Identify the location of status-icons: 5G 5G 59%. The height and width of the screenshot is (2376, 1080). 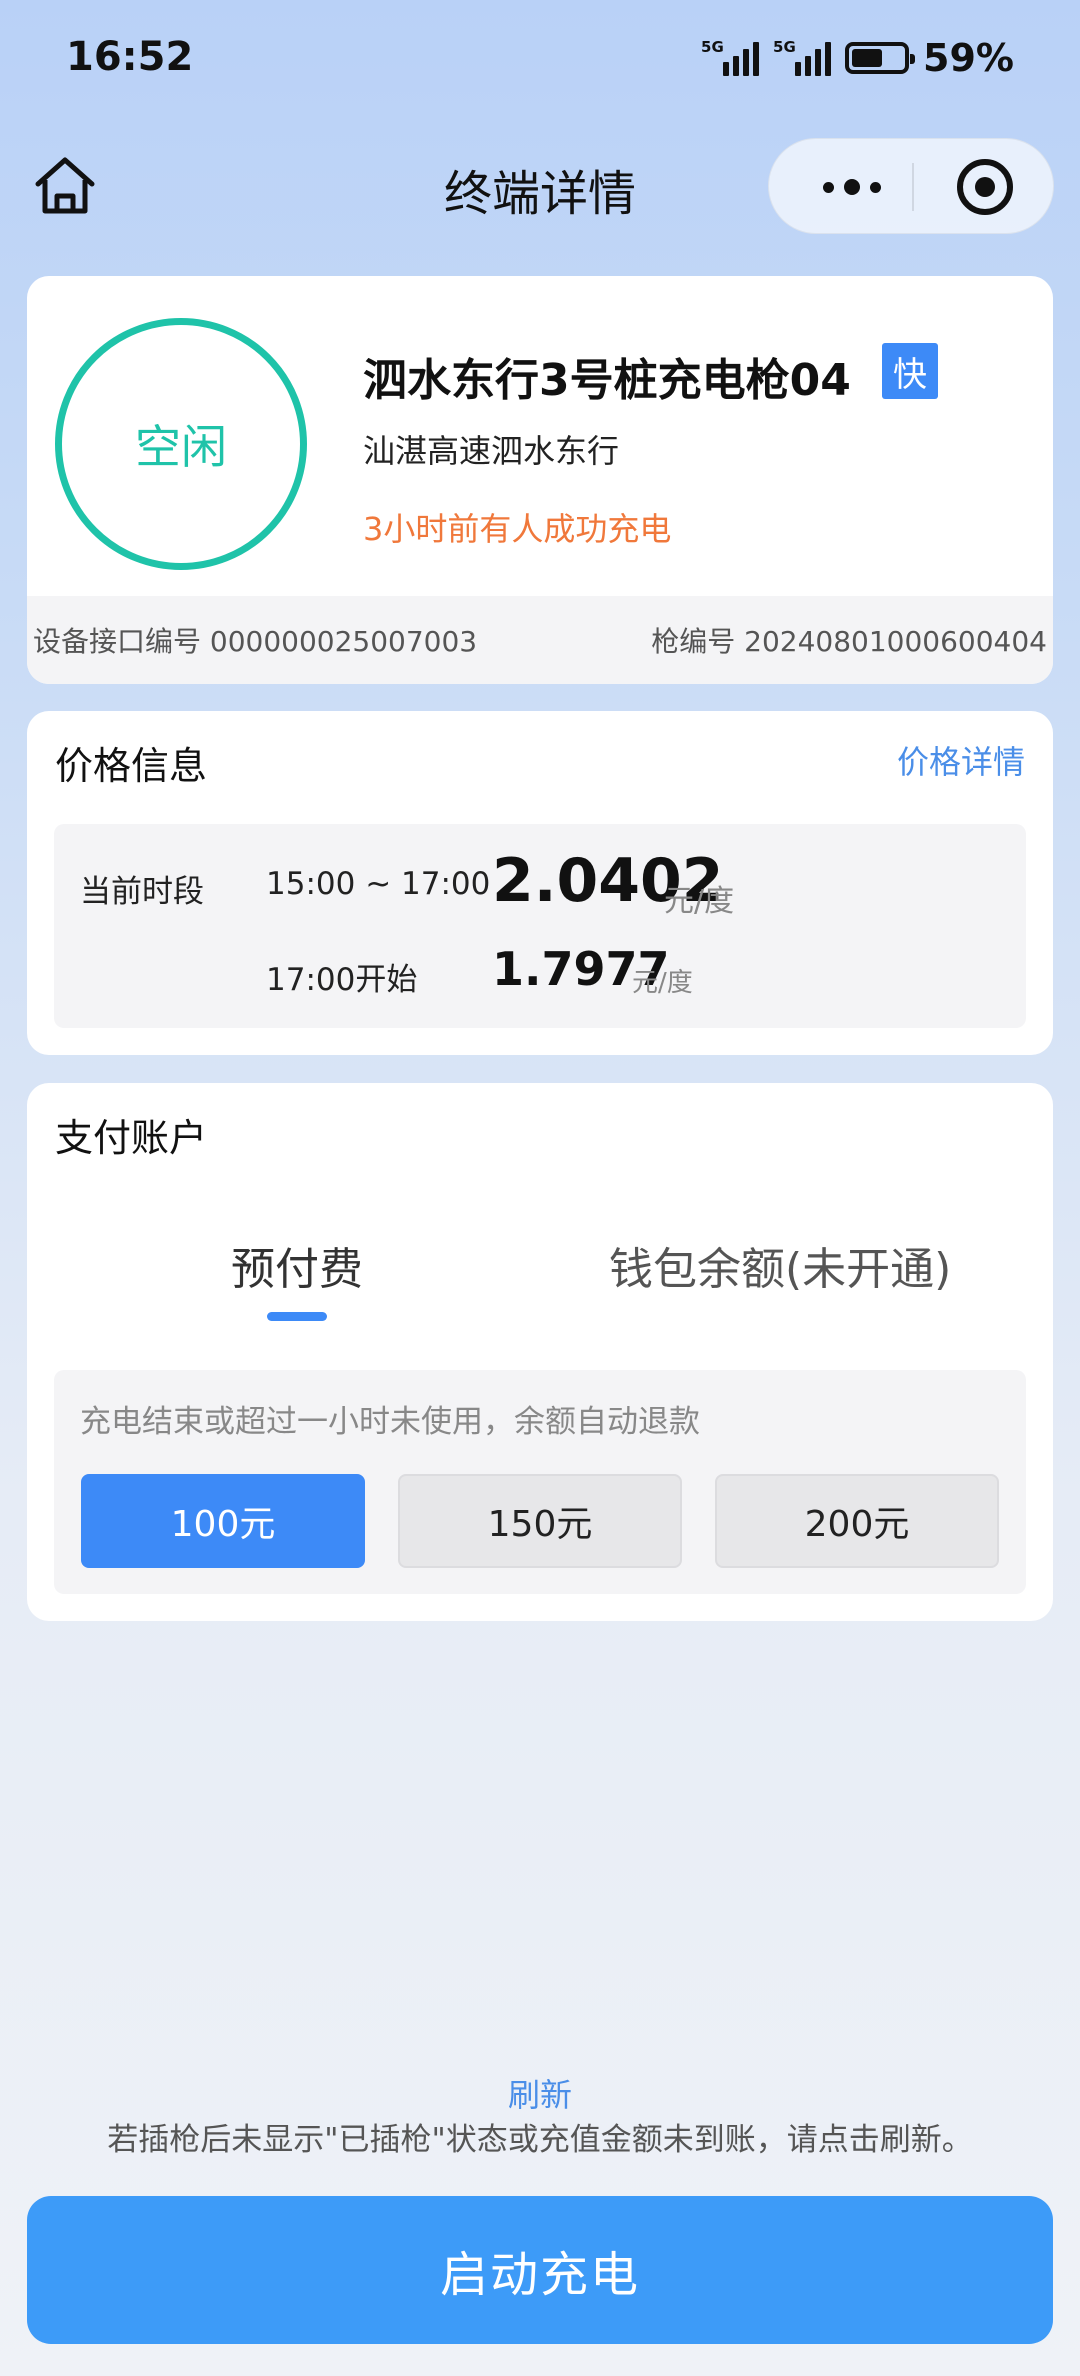
(857, 58).